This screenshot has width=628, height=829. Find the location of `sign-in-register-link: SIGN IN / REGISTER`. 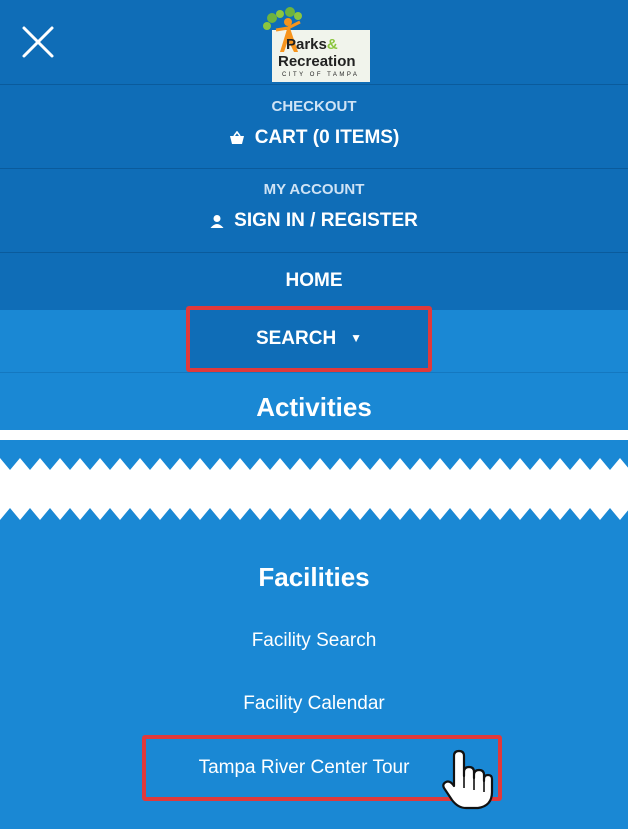

sign-in-register-link: SIGN IN / REGISTER is located at coordinates (314, 221).